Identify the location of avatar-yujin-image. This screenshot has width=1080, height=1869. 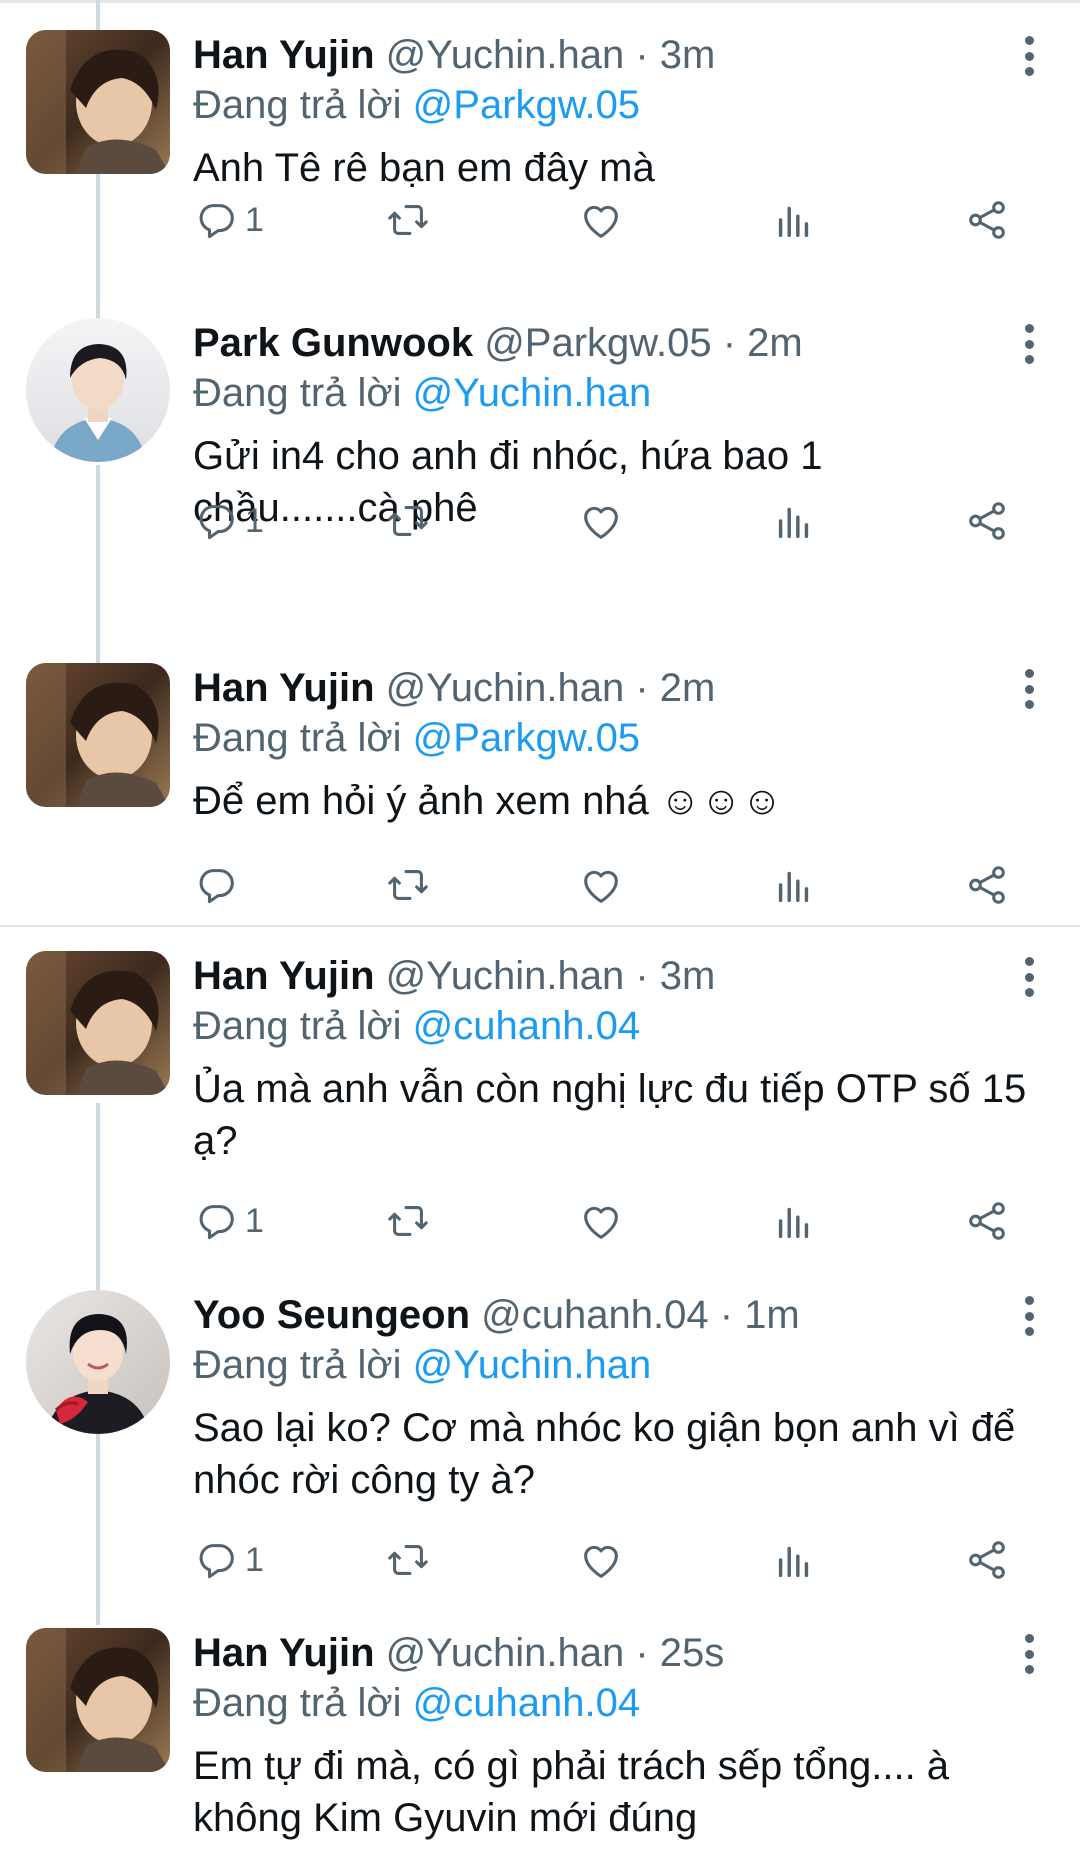
(98, 1700).